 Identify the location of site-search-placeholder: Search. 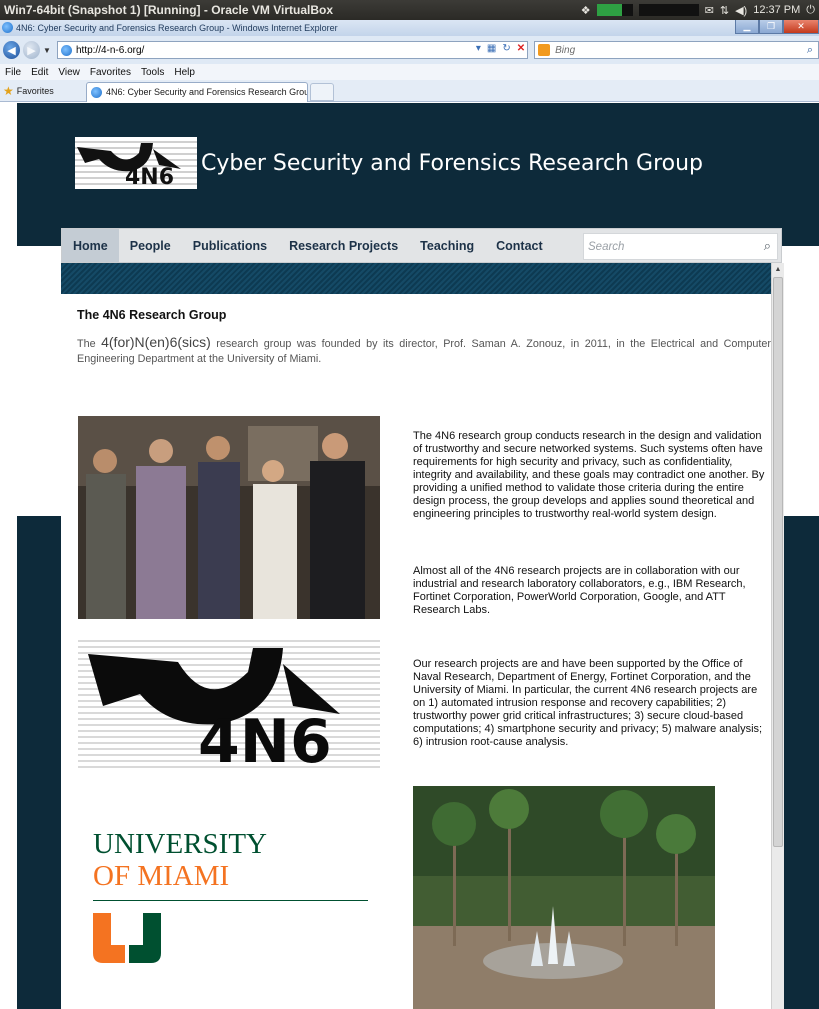
(606, 246).